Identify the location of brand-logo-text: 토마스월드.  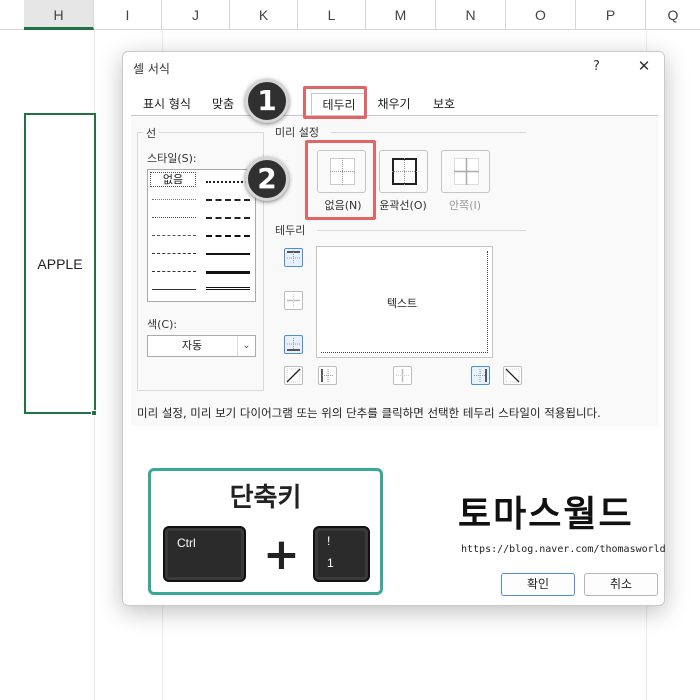
(546, 514).